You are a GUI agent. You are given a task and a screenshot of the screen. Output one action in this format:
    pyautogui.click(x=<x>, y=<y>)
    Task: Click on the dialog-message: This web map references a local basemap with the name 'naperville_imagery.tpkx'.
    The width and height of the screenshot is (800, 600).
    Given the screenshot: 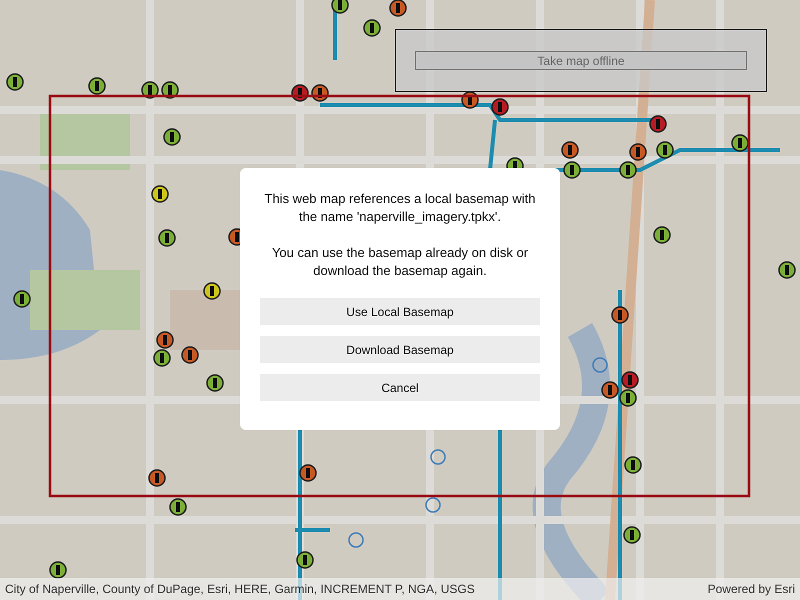 What is the action you would take?
    pyautogui.click(x=400, y=208)
    